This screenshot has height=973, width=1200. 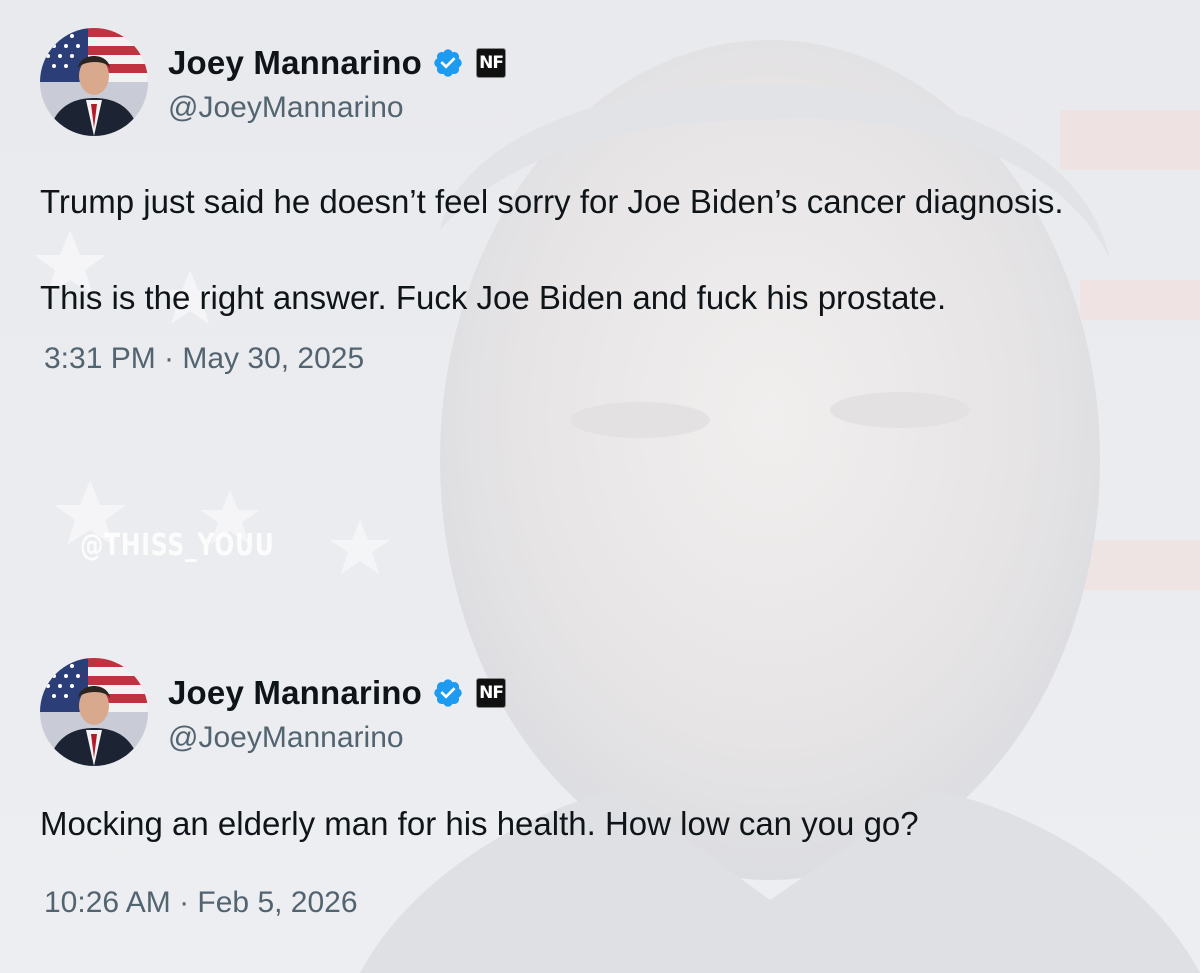 What do you see at coordinates (602, 903) in the screenshot?
I see `tweet-timestamp: 10:26 AM · Feb 5, 2026` at bounding box center [602, 903].